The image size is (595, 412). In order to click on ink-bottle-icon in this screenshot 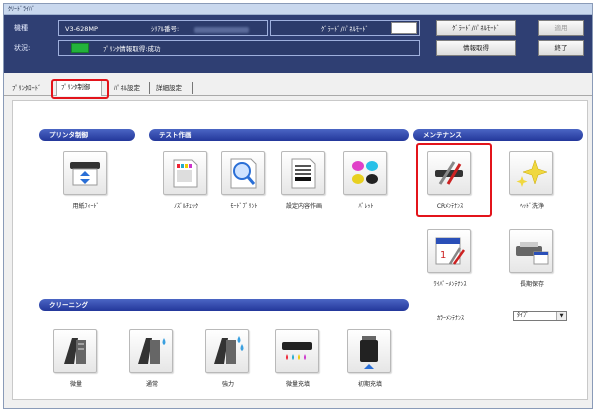, I will do `click(369, 352)`.